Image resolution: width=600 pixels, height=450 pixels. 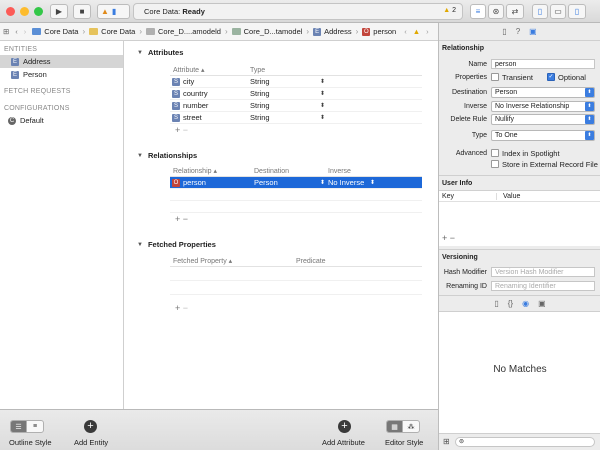 What do you see at coordinates (518, 31) in the screenshot?
I see `quick-help-icon: ?` at bounding box center [518, 31].